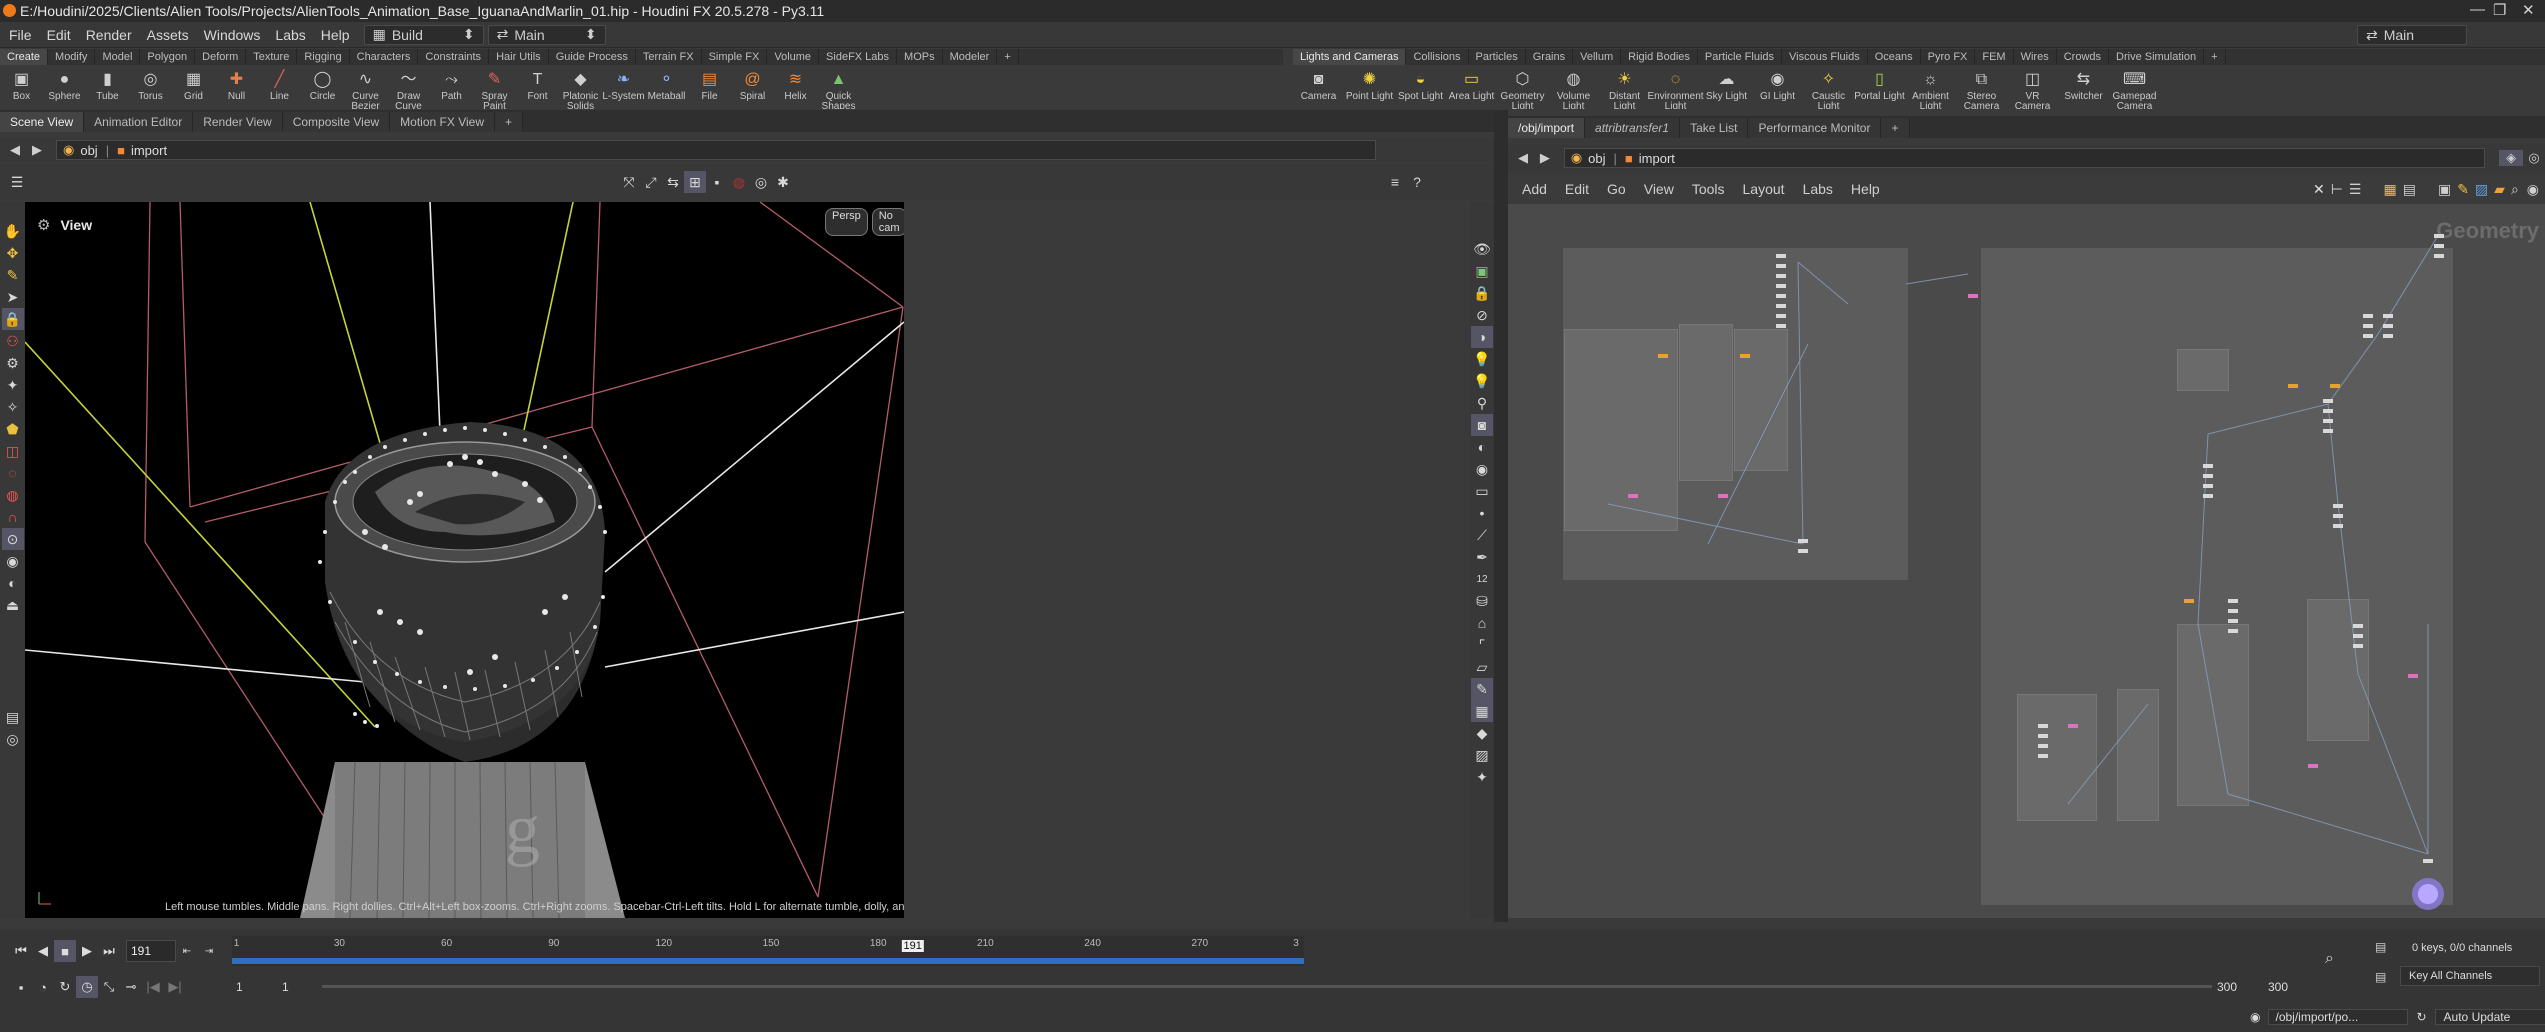 Image resolution: width=2545 pixels, height=1032 pixels. What do you see at coordinates (13, 275) in the screenshot?
I see `view-tool-icon: ✎` at bounding box center [13, 275].